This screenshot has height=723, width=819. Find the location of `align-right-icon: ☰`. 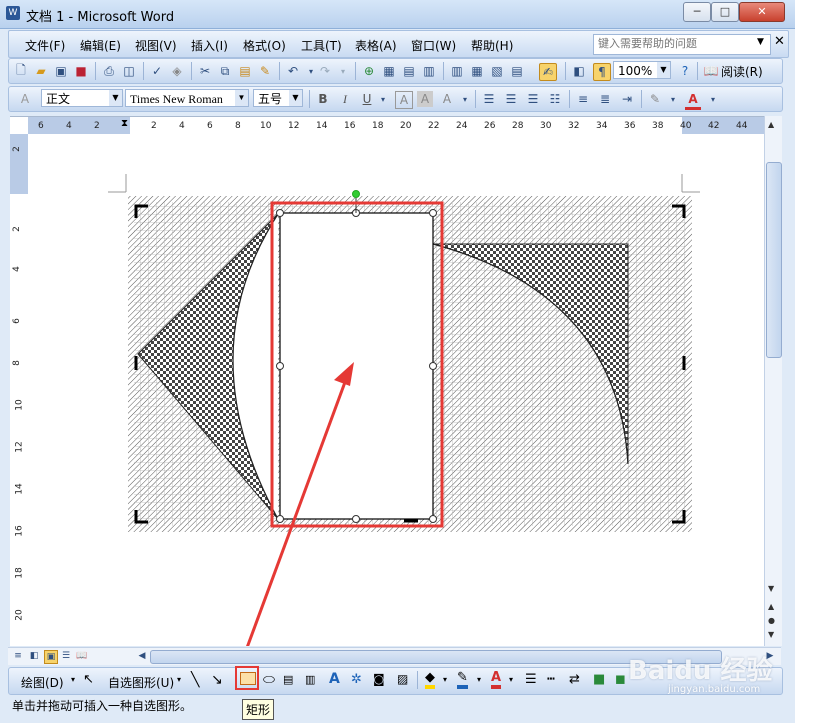

align-right-icon: ☰ is located at coordinates (533, 99).